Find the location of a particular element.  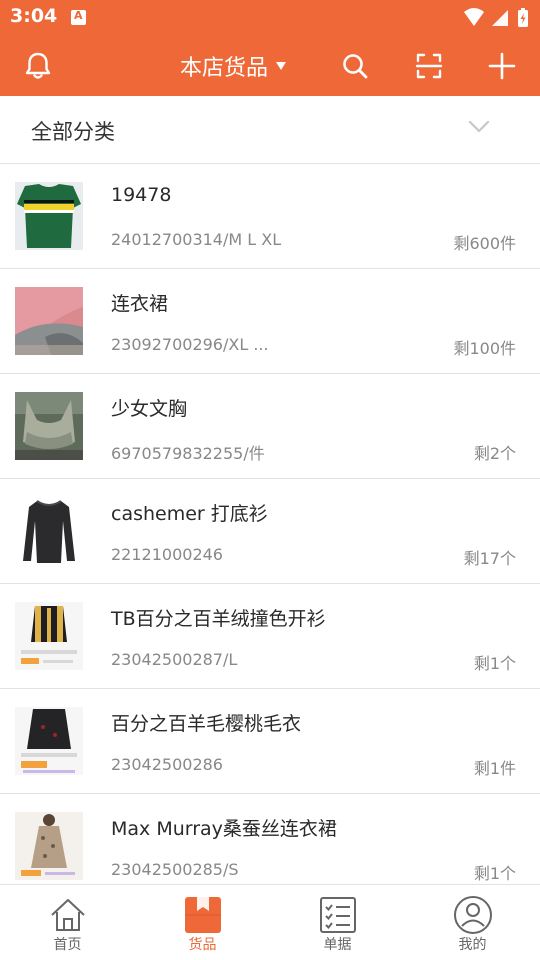

caret-down-icon is located at coordinates (281, 66).